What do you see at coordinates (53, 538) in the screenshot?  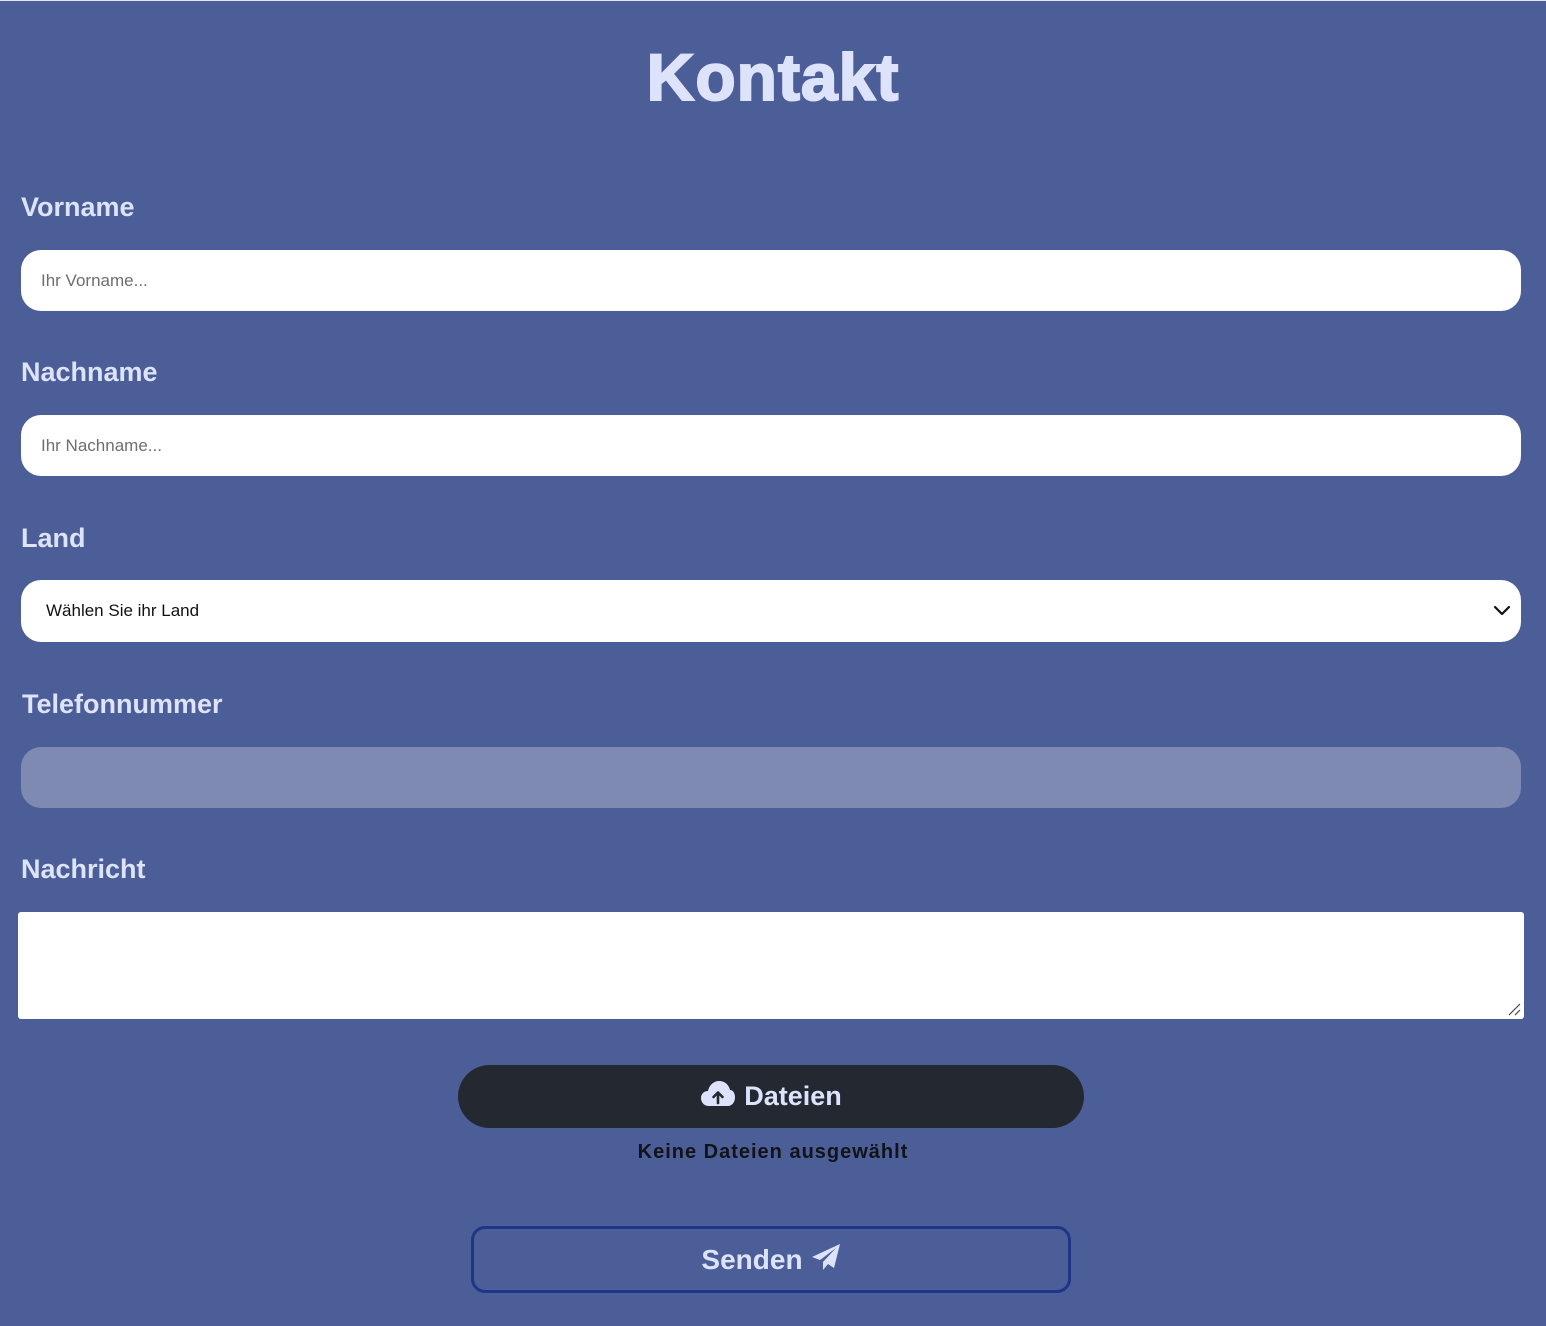 I see `country-label: Land` at bounding box center [53, 538].